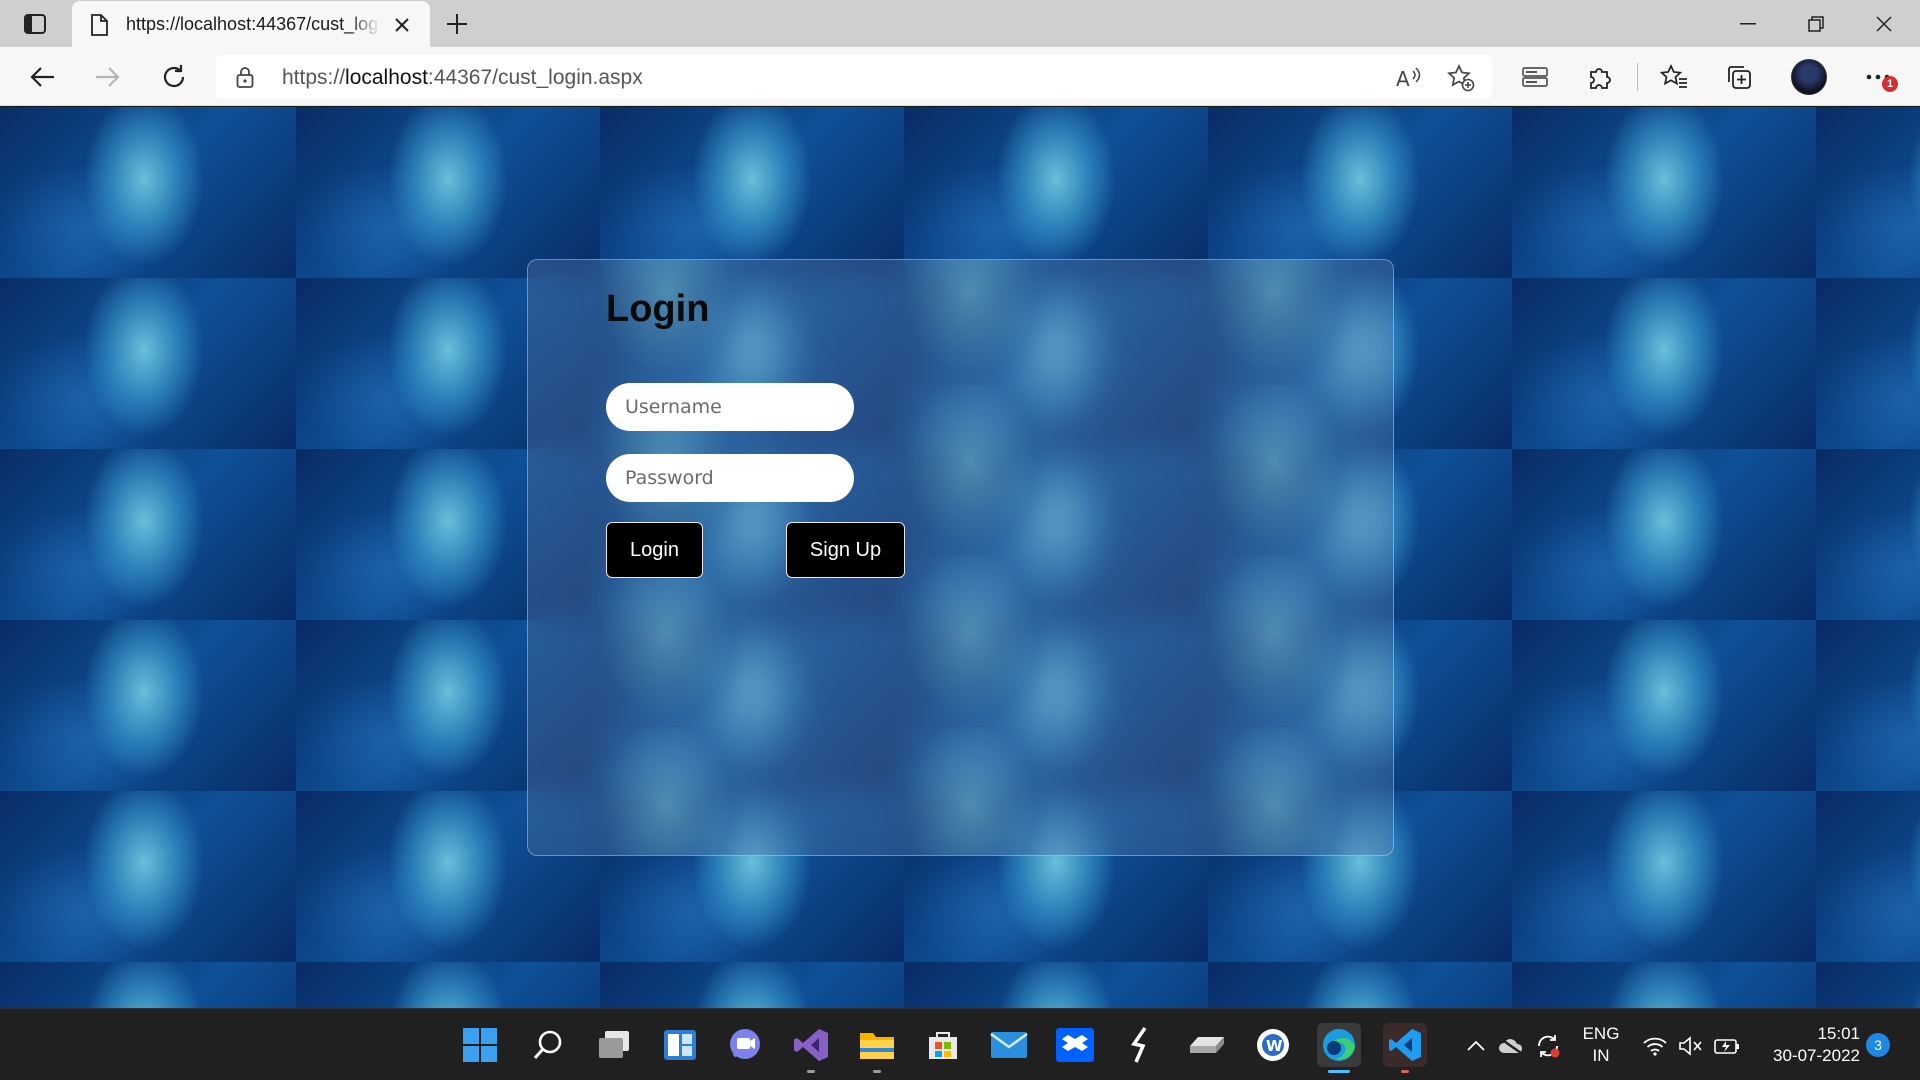 Image resolution: width=1920 pixels, height=1080 pixels. I want to click on region-code: IN, so click(1601, 1055).